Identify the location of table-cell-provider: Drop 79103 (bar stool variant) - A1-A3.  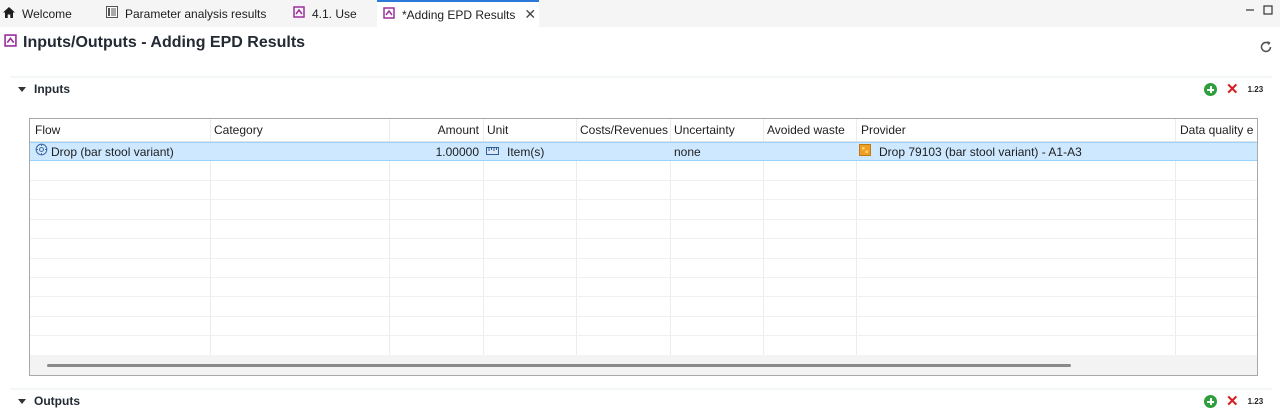
(970, 152).